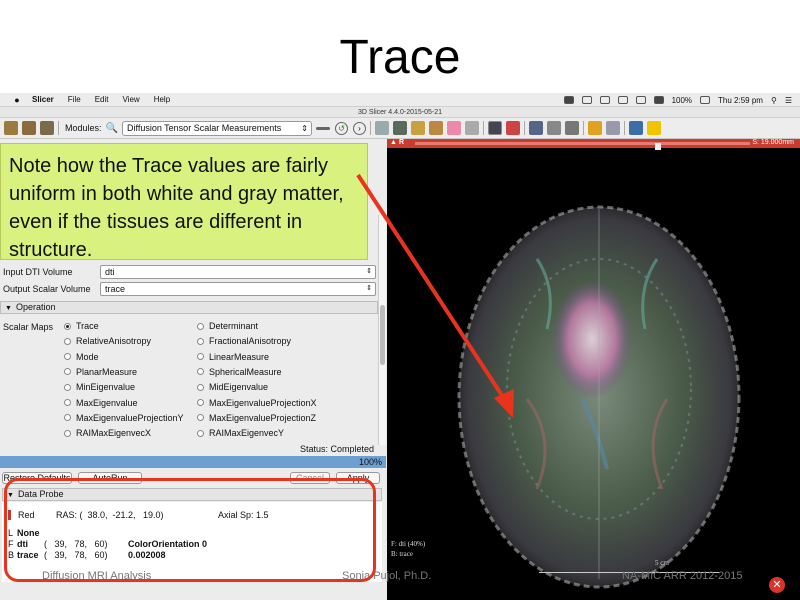 Image resolution: width=800 pixels, height=600 pixels. What do you see at coordinates (162, 99) in the screenshot?
I see `menu-help: Help` at bounding box center [162, 99].